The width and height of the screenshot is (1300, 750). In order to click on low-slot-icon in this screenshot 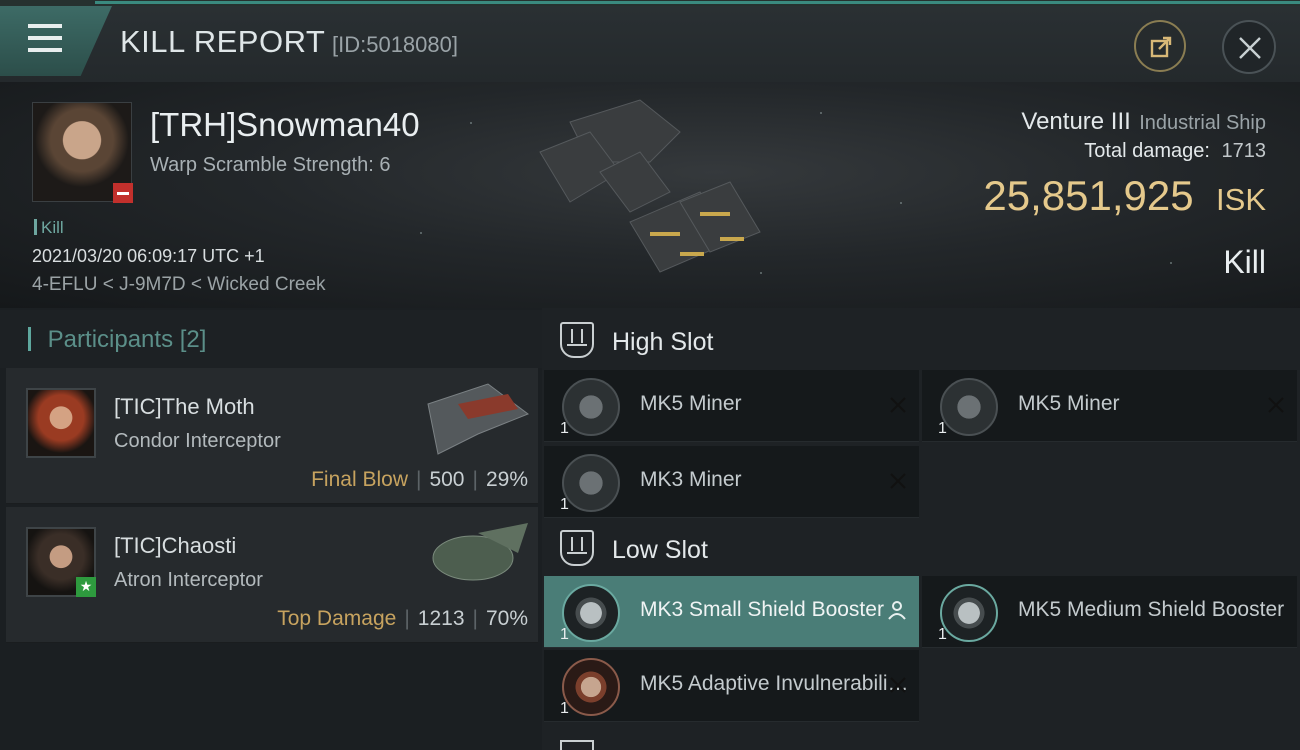, I will do `click(577, 548)`.